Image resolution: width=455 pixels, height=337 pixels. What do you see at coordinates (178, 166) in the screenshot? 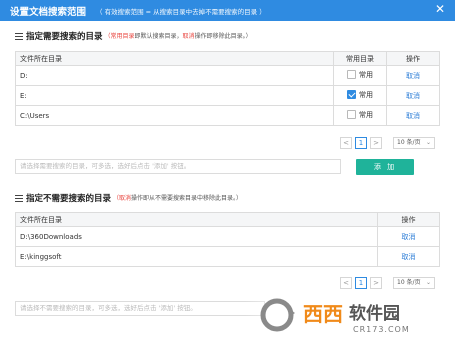
I see `include-dir-input: 请选择需要搜索的目录，可多选，选好后点击 '添加' 按钮。` at bounding box center [178, 166].